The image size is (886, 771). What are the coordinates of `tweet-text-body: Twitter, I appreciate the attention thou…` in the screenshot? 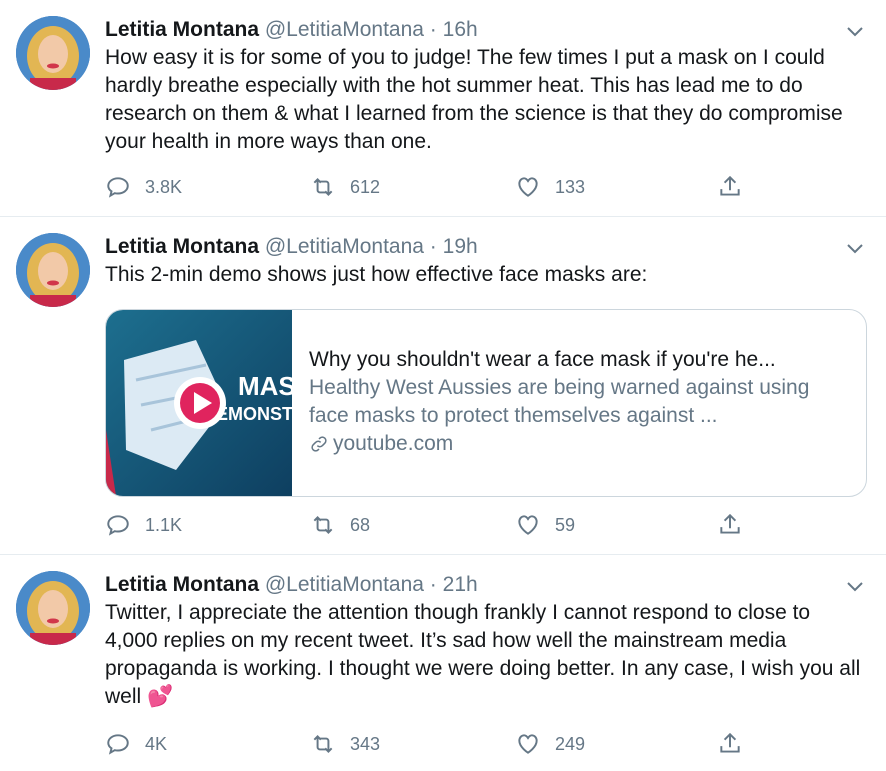 It's located at (483, 654).